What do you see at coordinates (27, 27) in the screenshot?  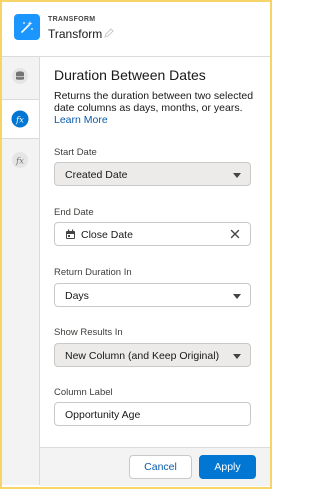 I see `magic-wand-icon` at bounding box center [27, 27].